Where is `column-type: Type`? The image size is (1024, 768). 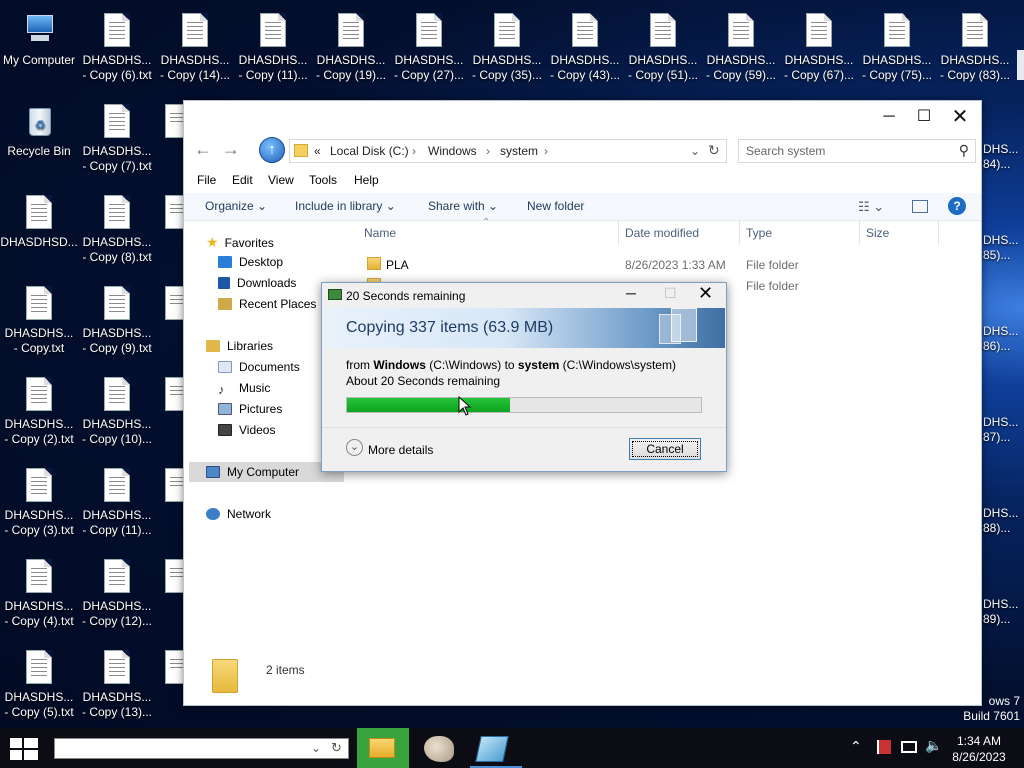
column-type: Type is located at coordinates (759, 233).